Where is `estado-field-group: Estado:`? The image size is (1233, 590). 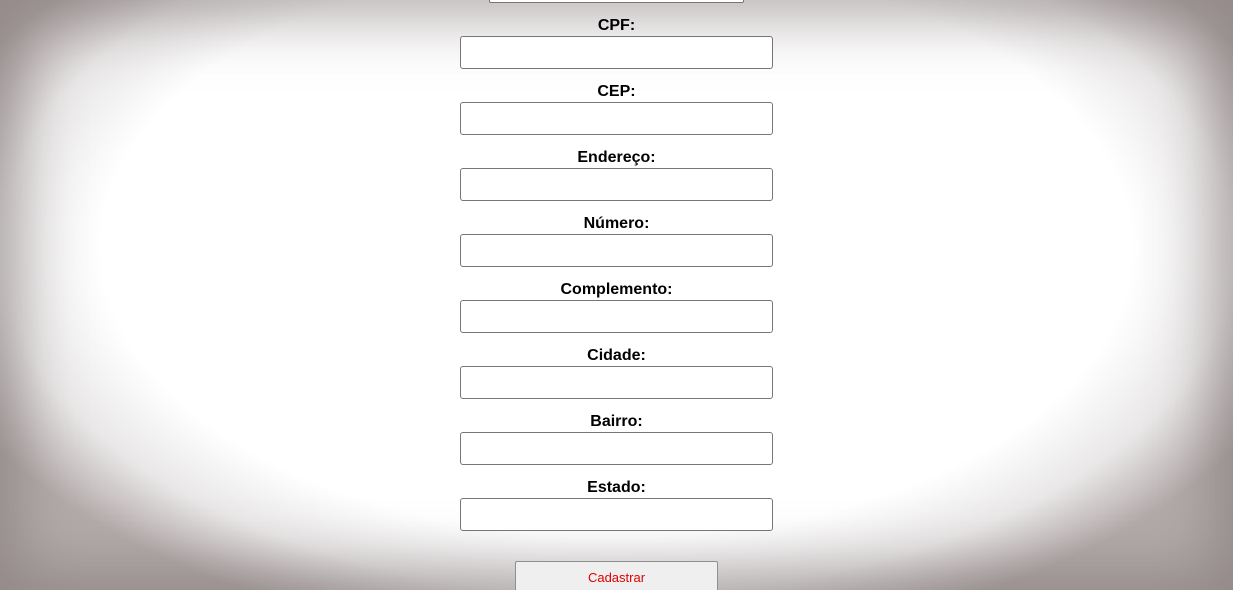
estado-field-group: Estado: is located at coordinates (616, 511).